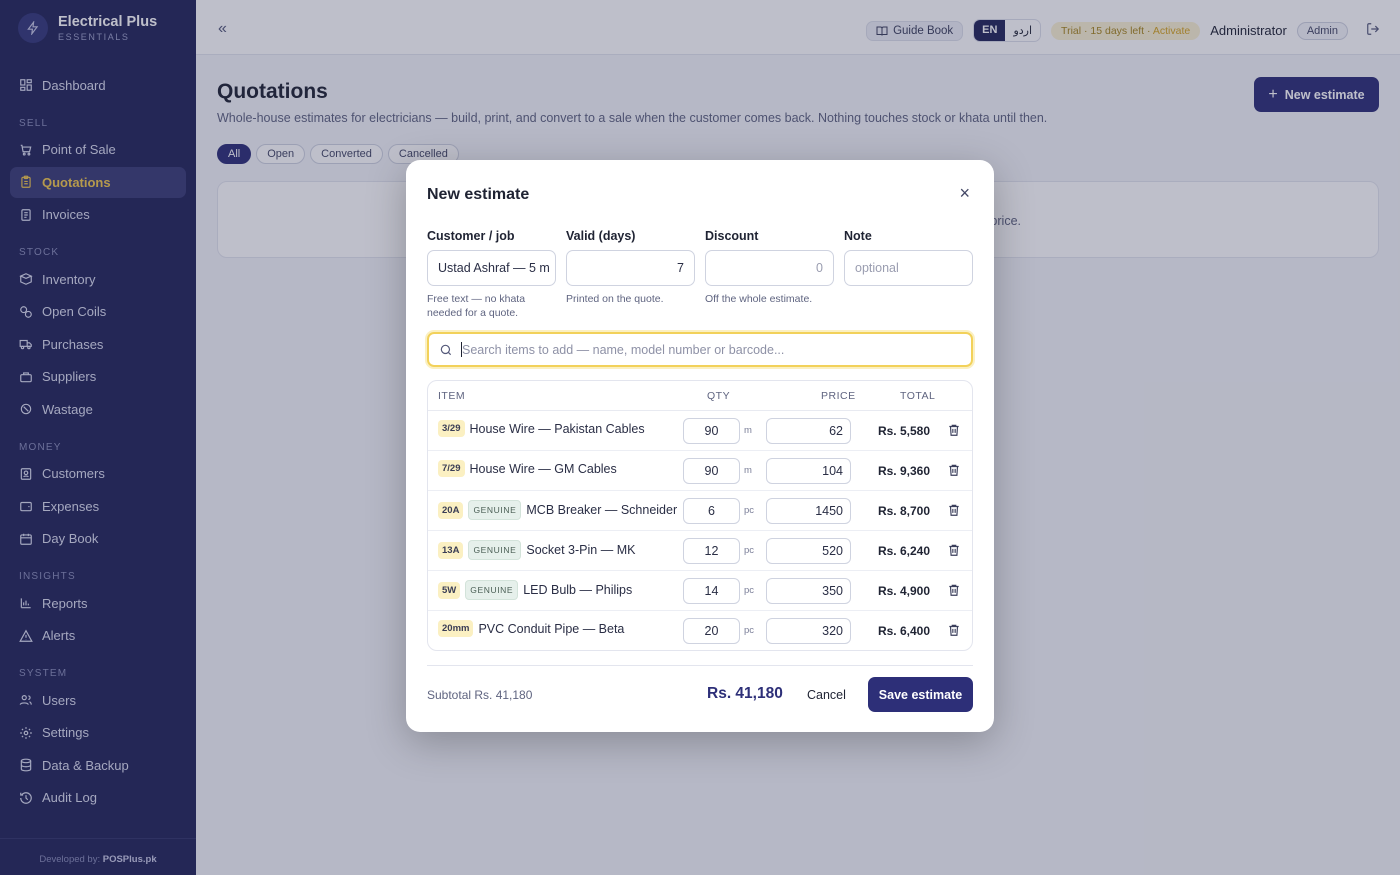 The image size is (1400, 875). Describe the element at coordinates (908, 268) in the screenshot. I see `note-input: optional` at that location.